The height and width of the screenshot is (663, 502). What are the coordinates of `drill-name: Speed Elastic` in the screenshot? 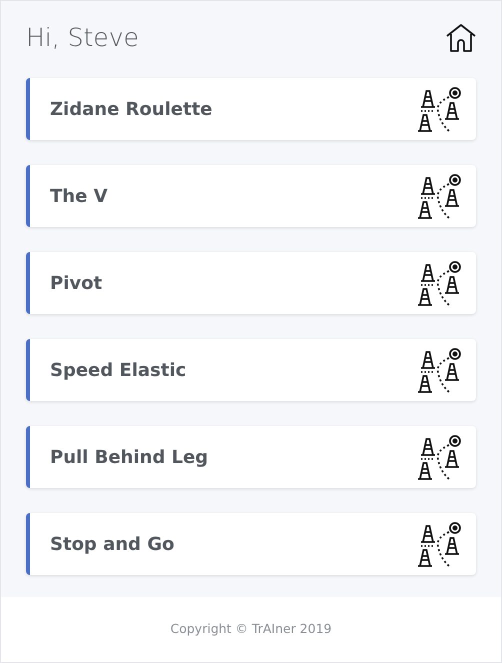 It's located at (118, 370).